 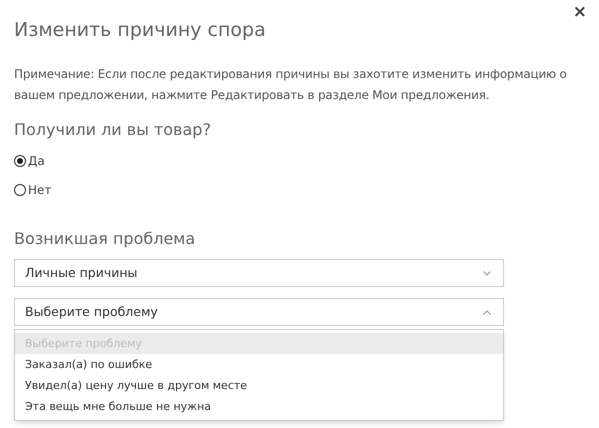 I want to click on dropdown-option: Эта вещь мне больше не нужна, so click(x=259, y=406).